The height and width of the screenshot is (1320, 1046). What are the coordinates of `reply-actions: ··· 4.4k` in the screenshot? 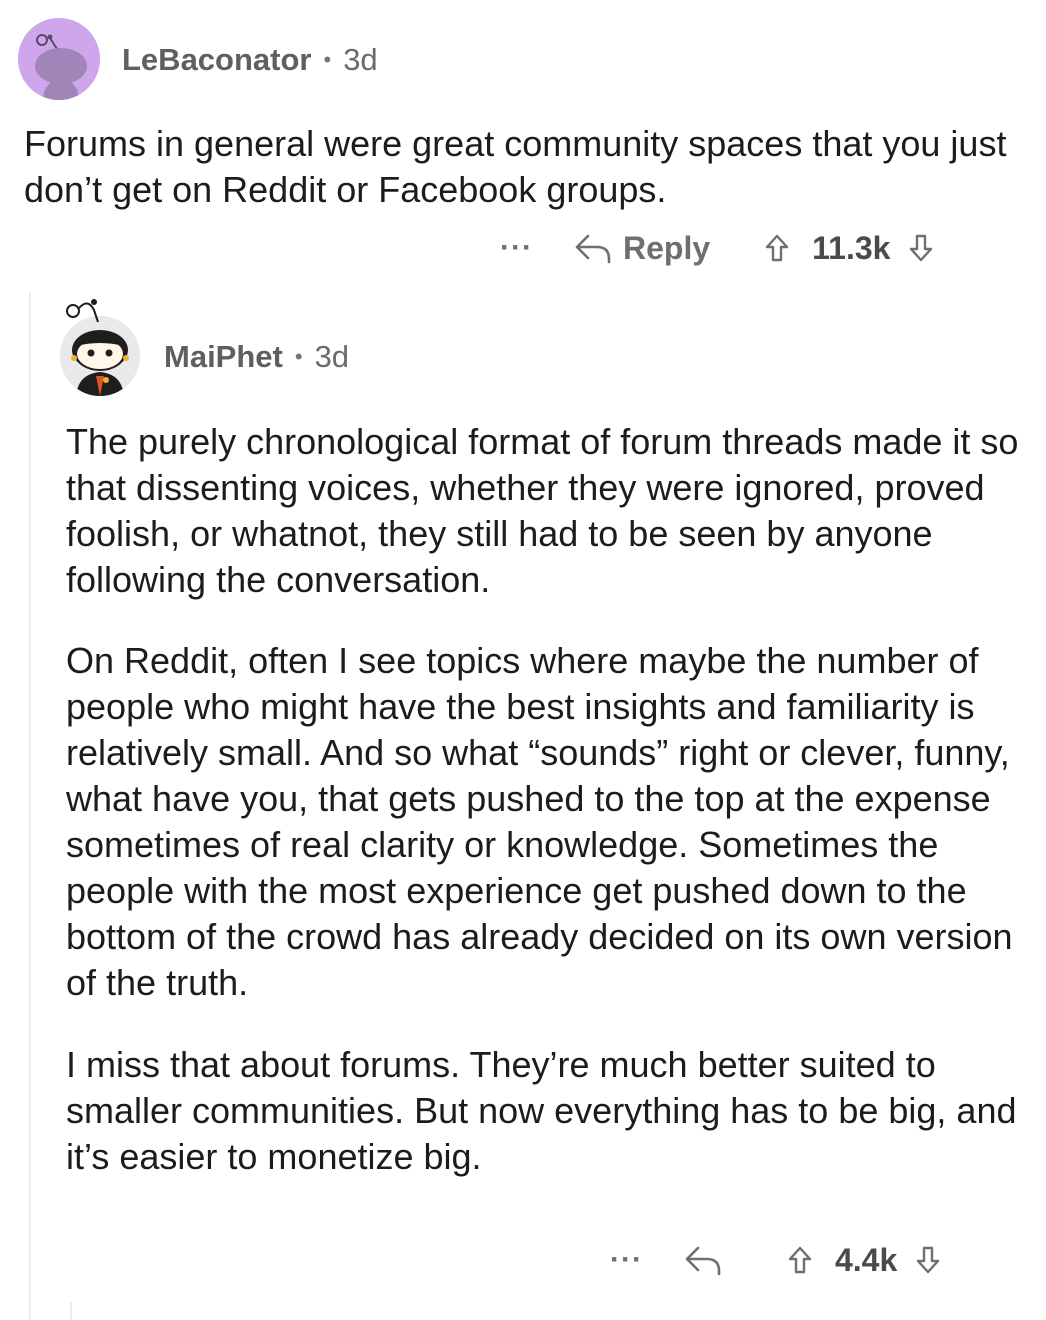 It's located at (775, 1260).